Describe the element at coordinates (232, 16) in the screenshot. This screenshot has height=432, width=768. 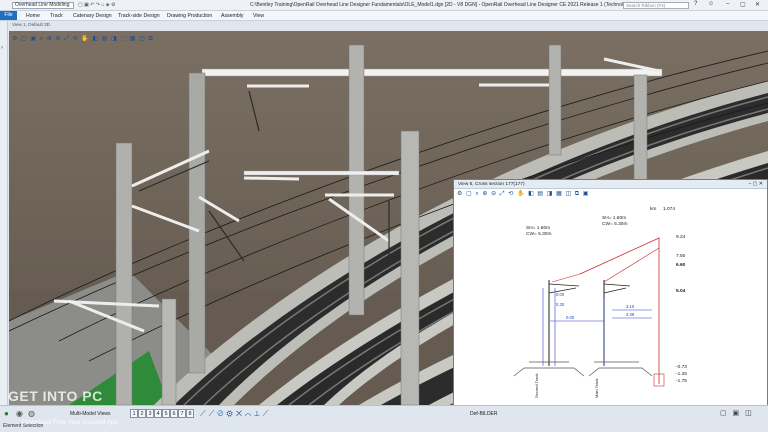
I see `tab-assembly: Assembly` at that location.